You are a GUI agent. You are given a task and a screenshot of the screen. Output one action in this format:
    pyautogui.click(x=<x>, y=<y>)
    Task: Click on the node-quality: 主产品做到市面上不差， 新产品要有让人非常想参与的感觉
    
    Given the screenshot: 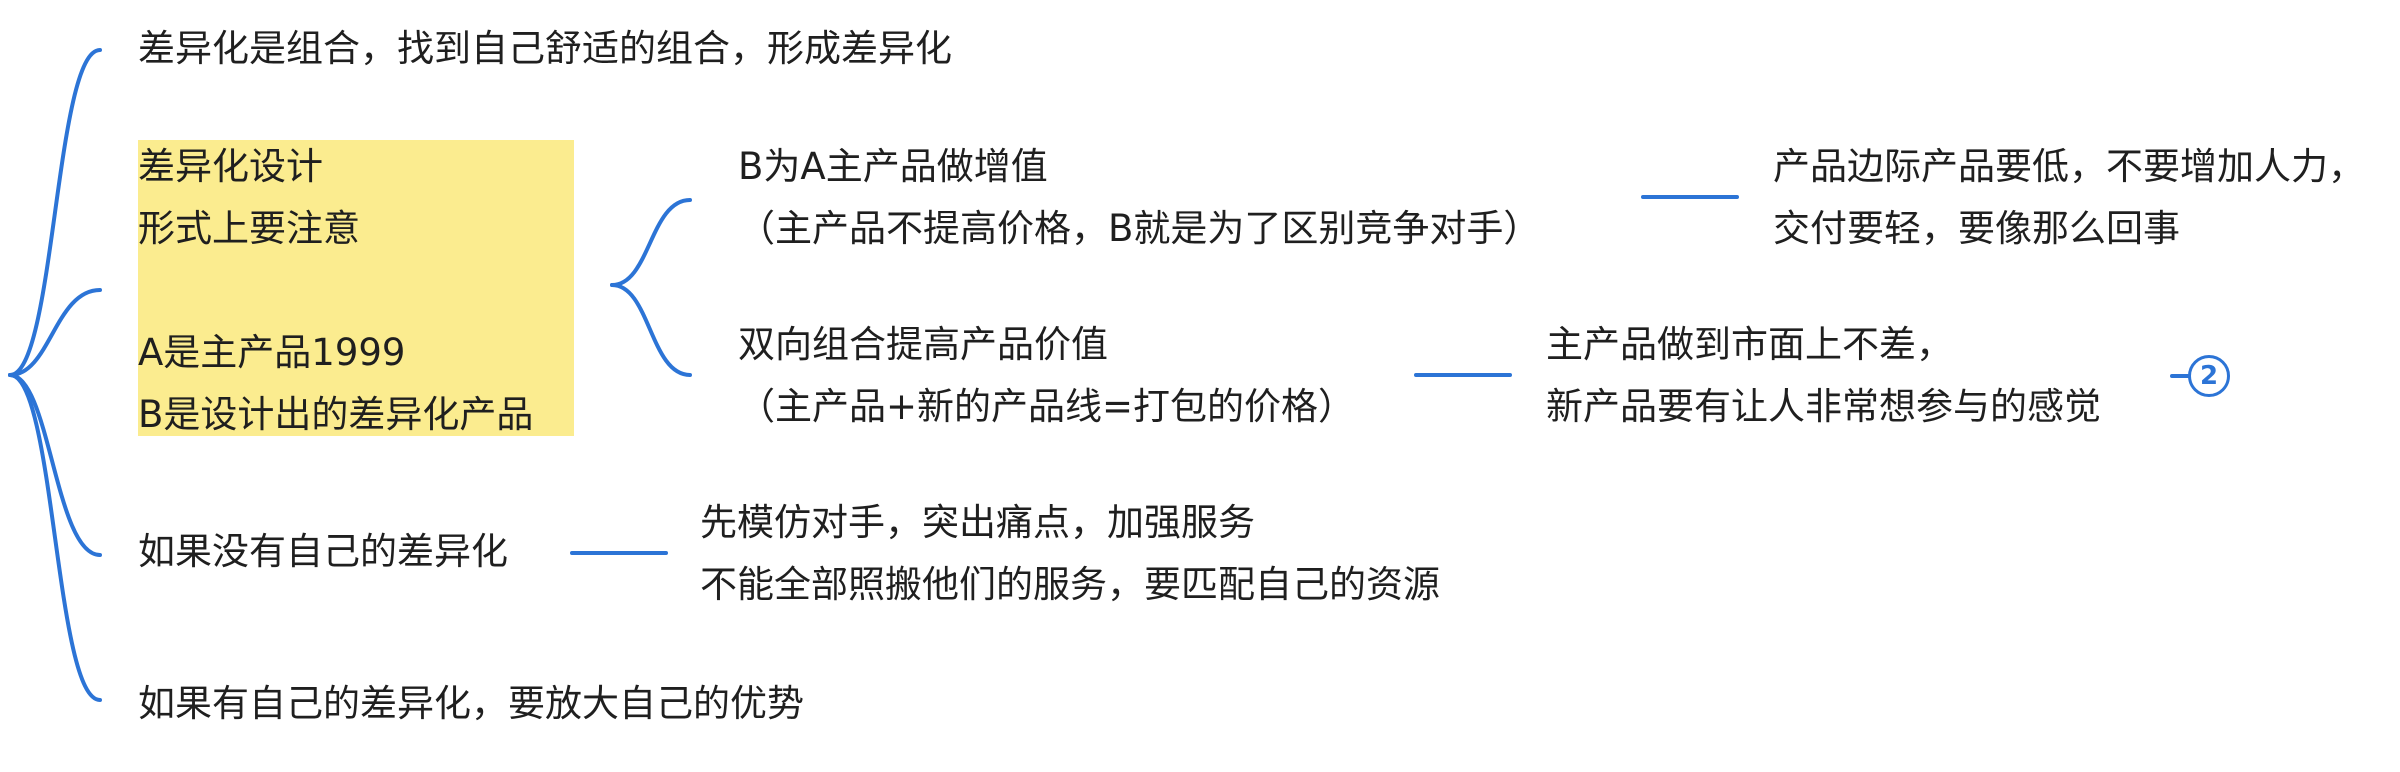 What is the action you would take?
    pyautogui.click(x=1823, y=376)
    